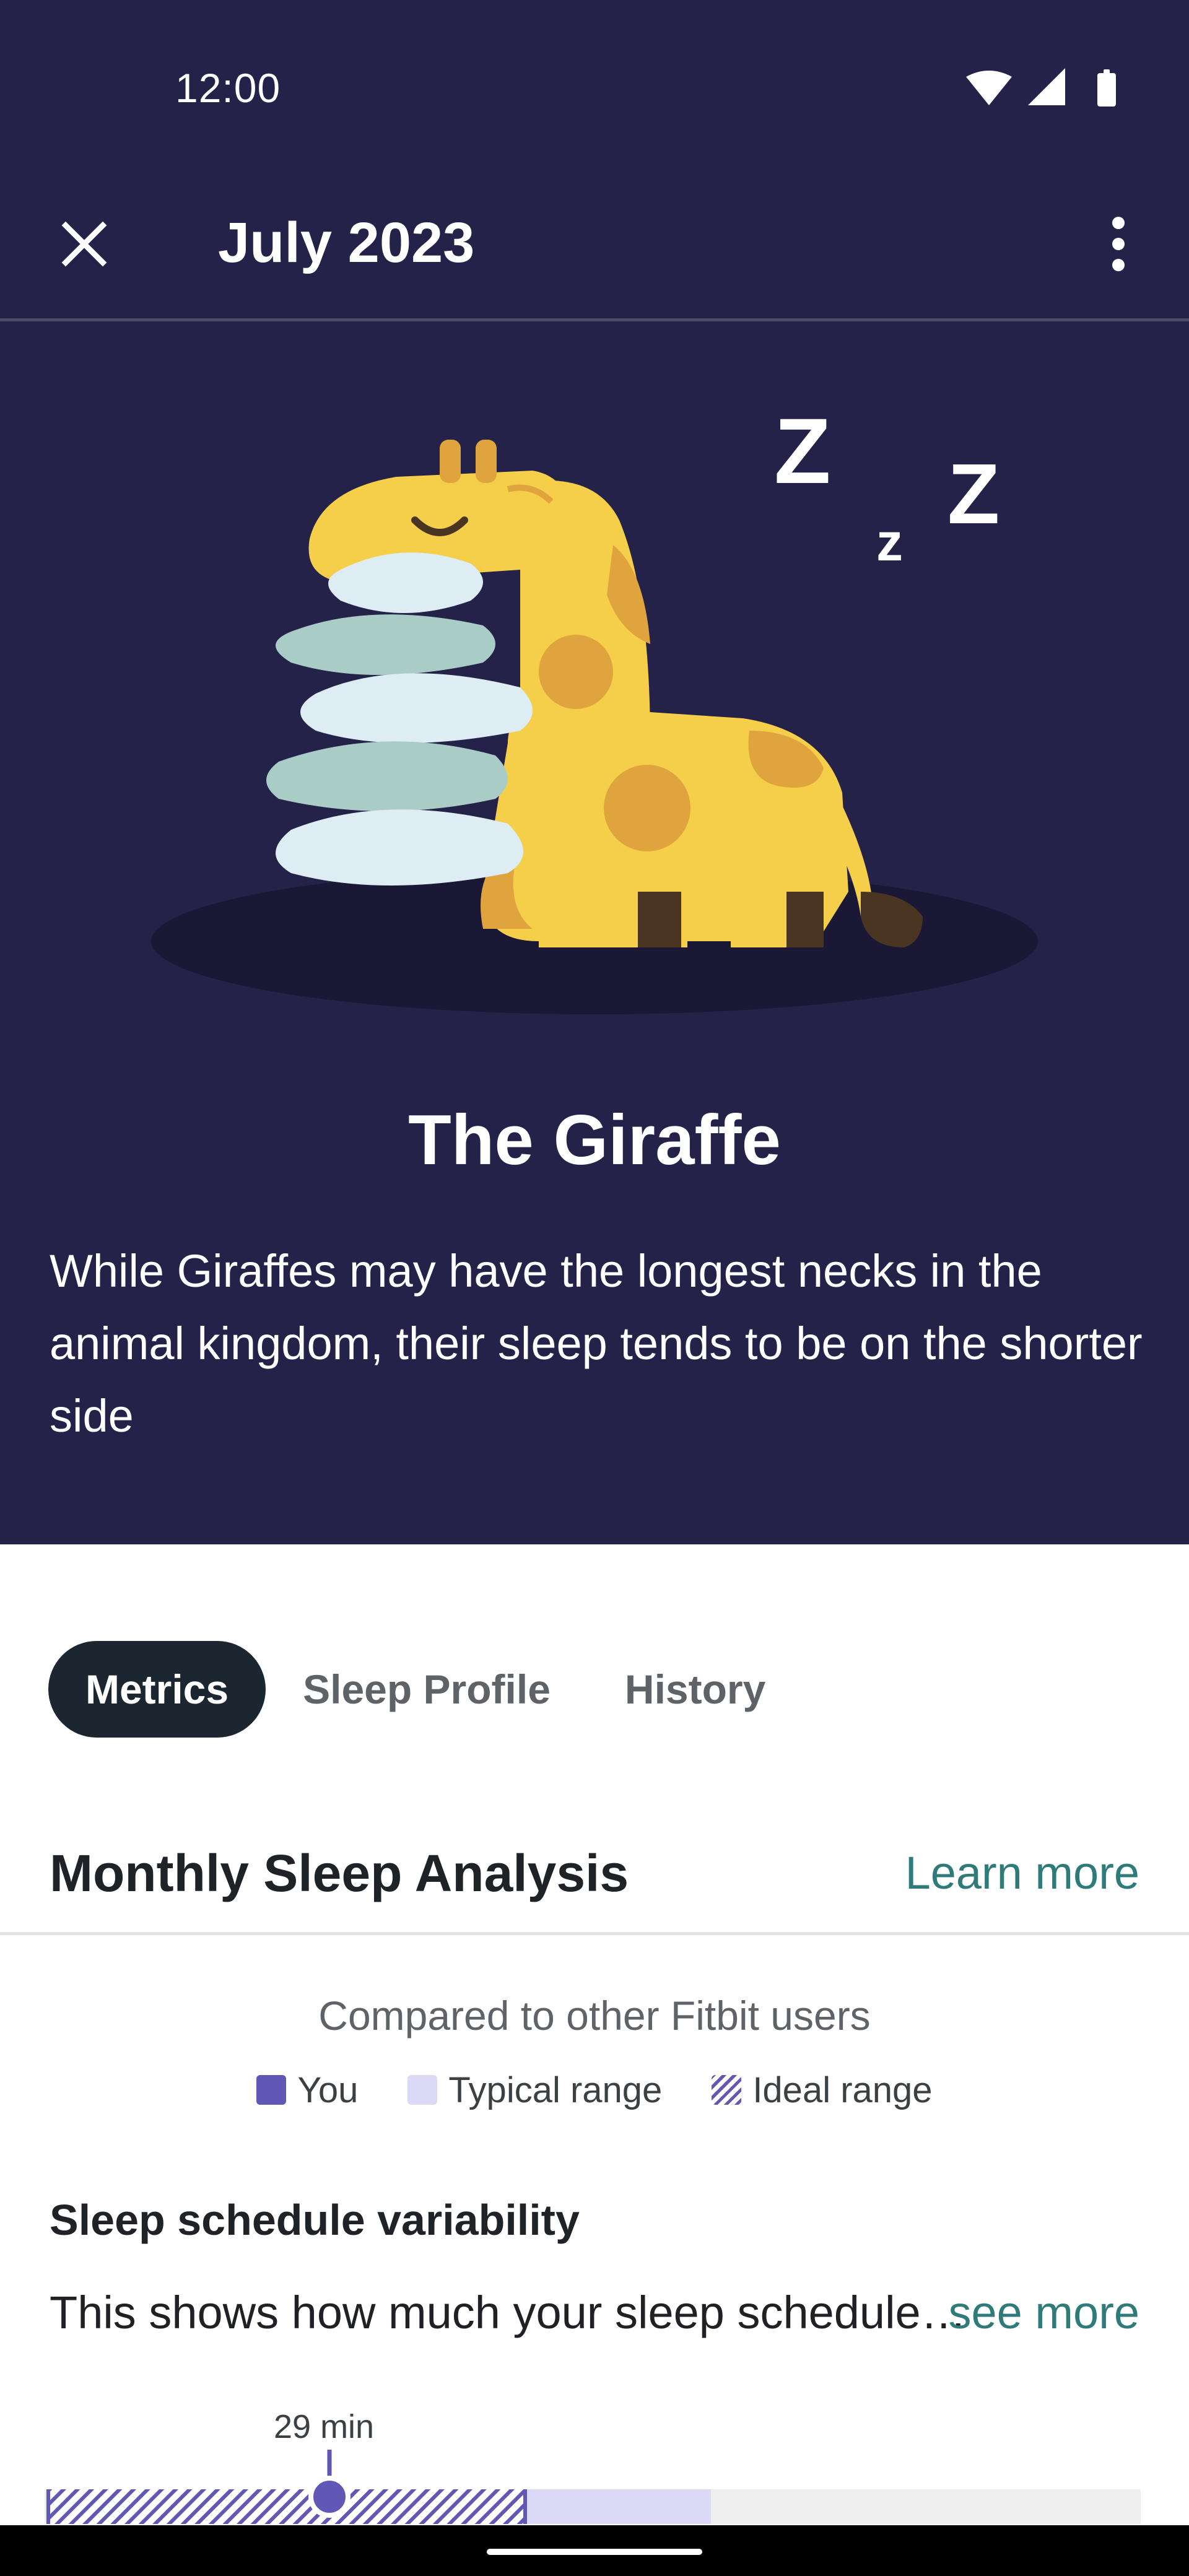  What do you see at coordinates (889, 542) in the screenshot?
I see `sleep-z-letter: z` at bounding box center [889, 542].